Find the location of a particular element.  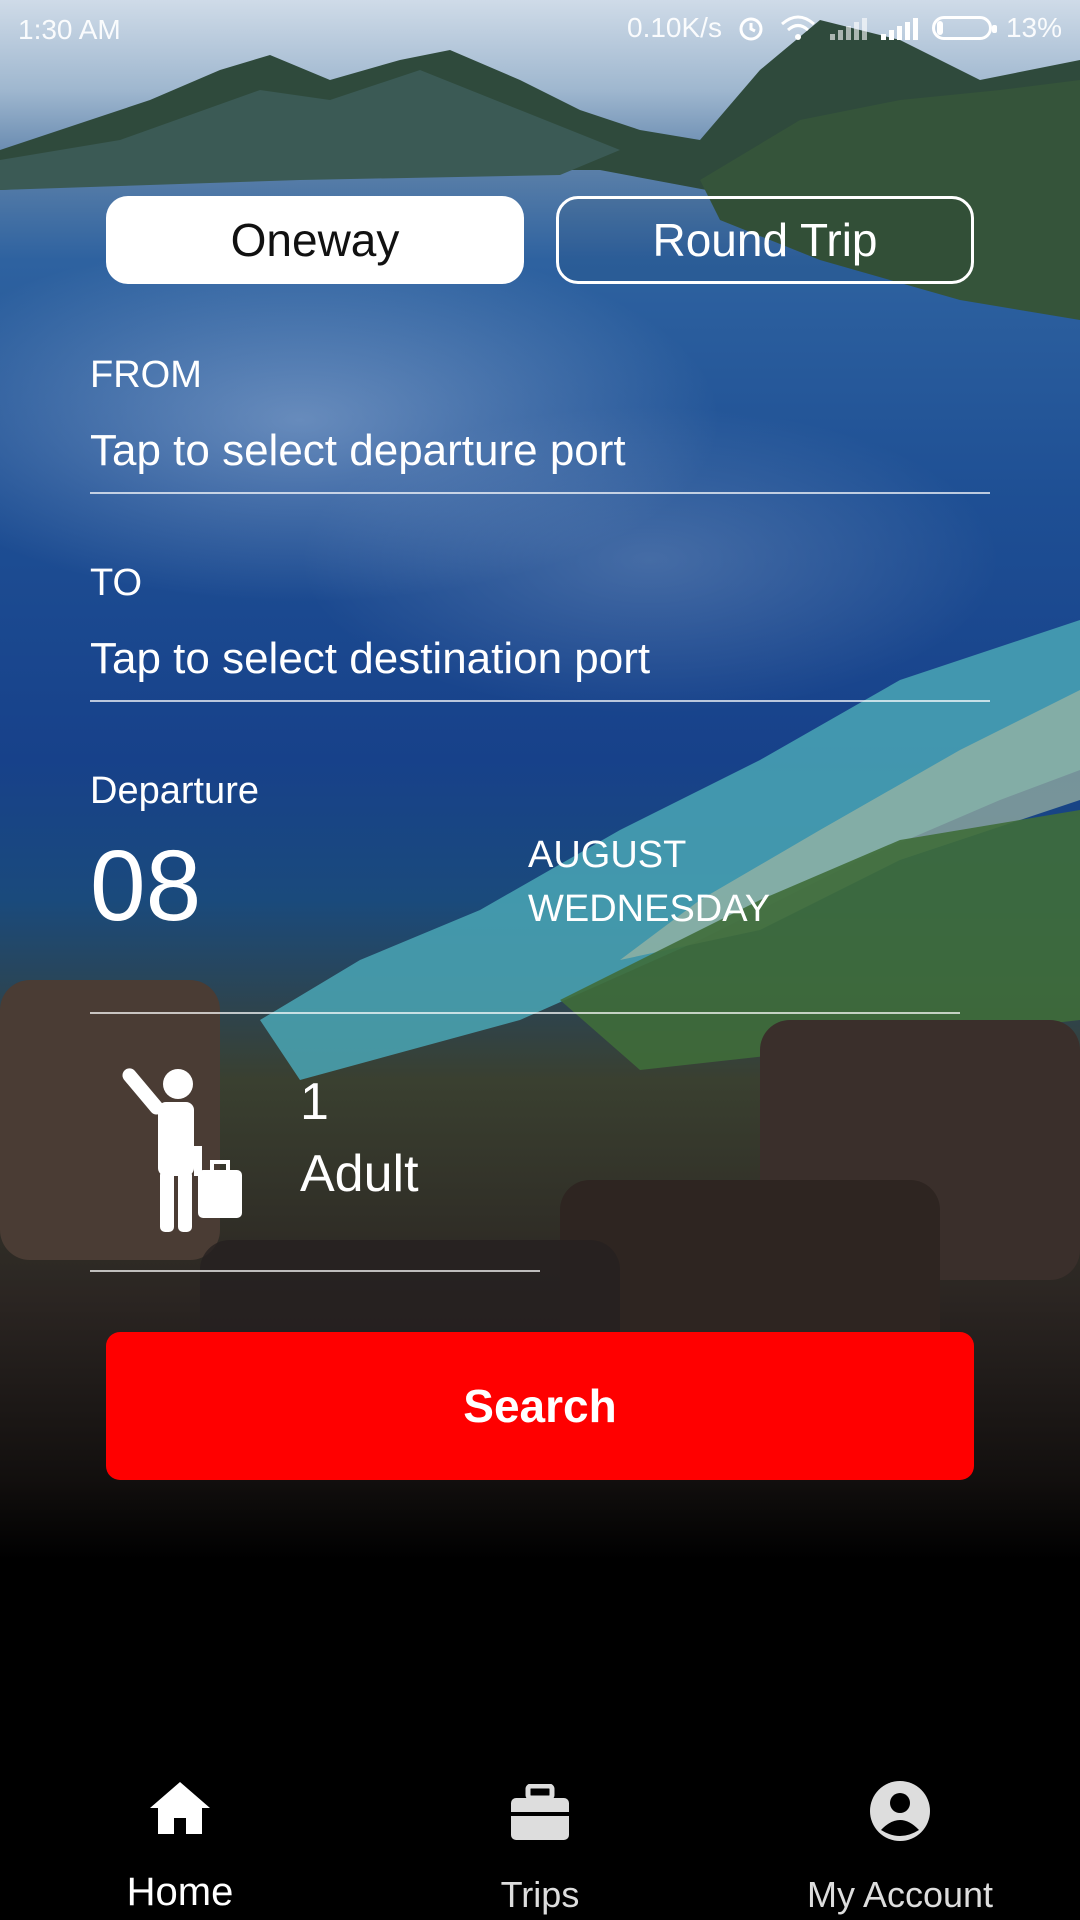

nav-account-label: My Account is located at coordinates (900, 1894).